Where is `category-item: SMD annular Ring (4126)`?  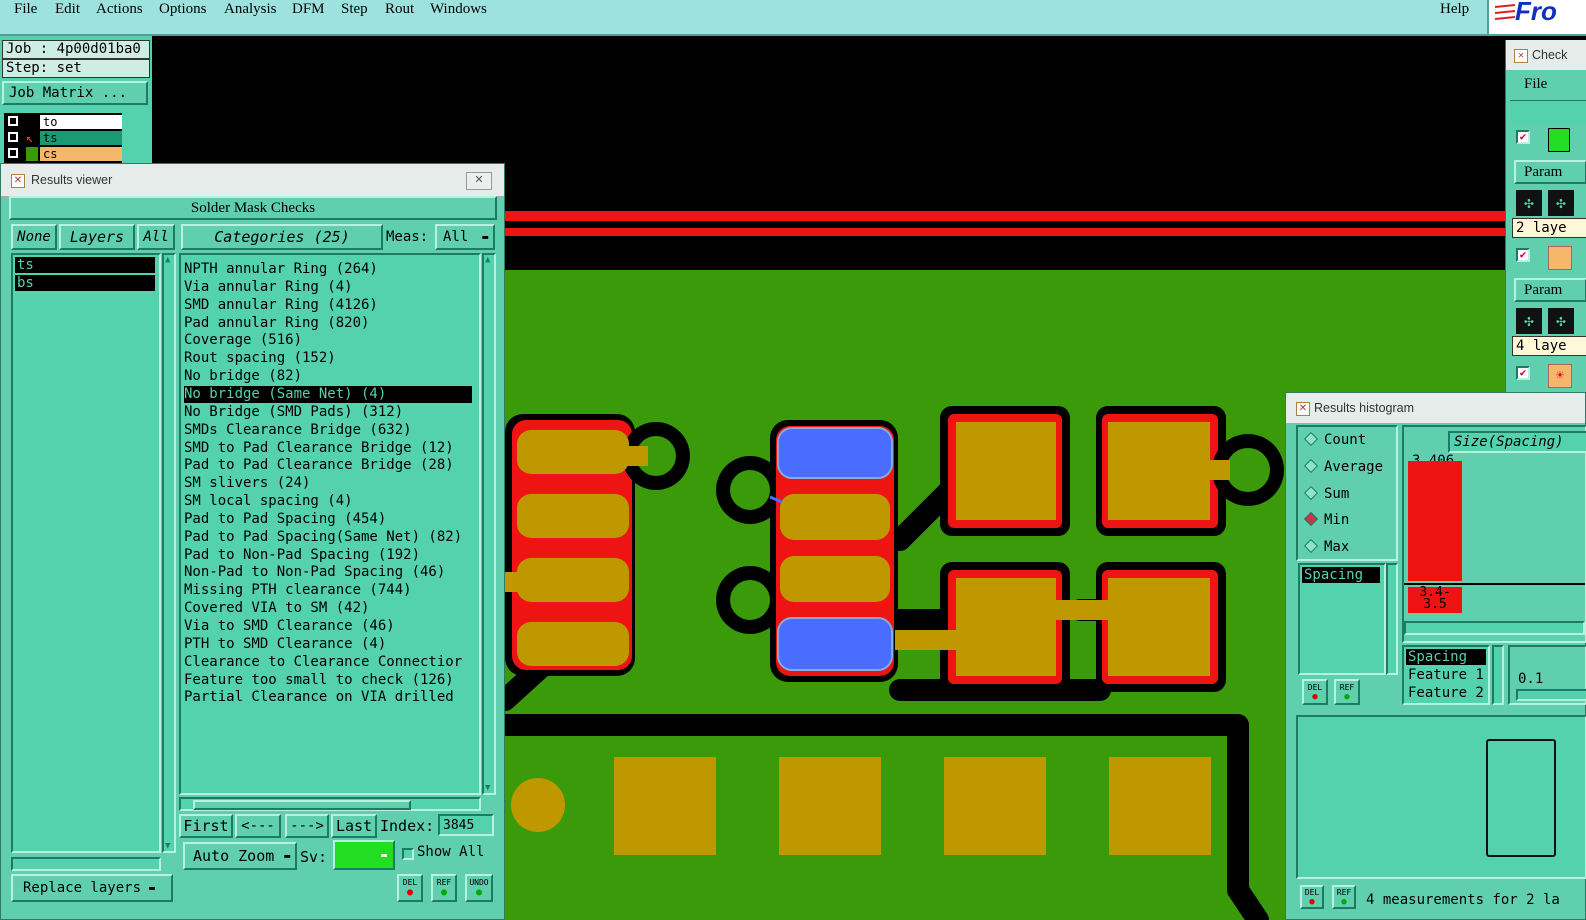
category-item: SMD annular Ring (4126) is located at coordinates (281, 305).